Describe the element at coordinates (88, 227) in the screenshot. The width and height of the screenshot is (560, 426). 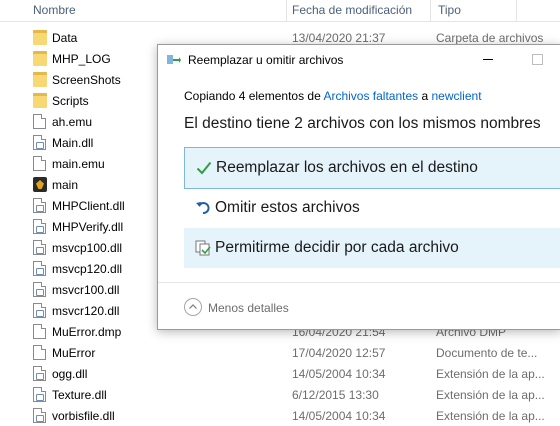
I see `file-name: MHPVerify.dll` at that location.